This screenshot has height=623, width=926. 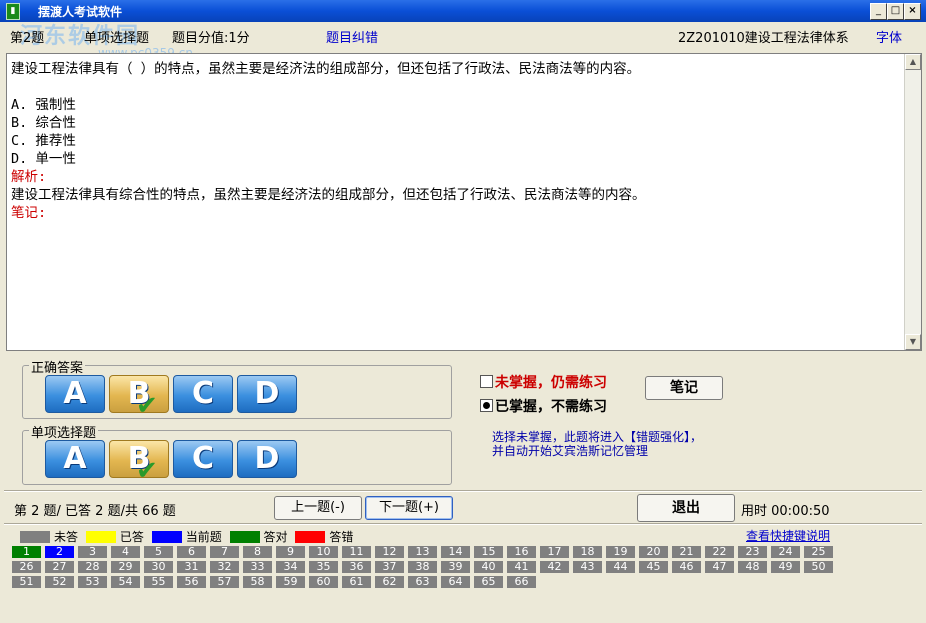 I want to click on question-cell-49: 49, so click(x=785, y=567).